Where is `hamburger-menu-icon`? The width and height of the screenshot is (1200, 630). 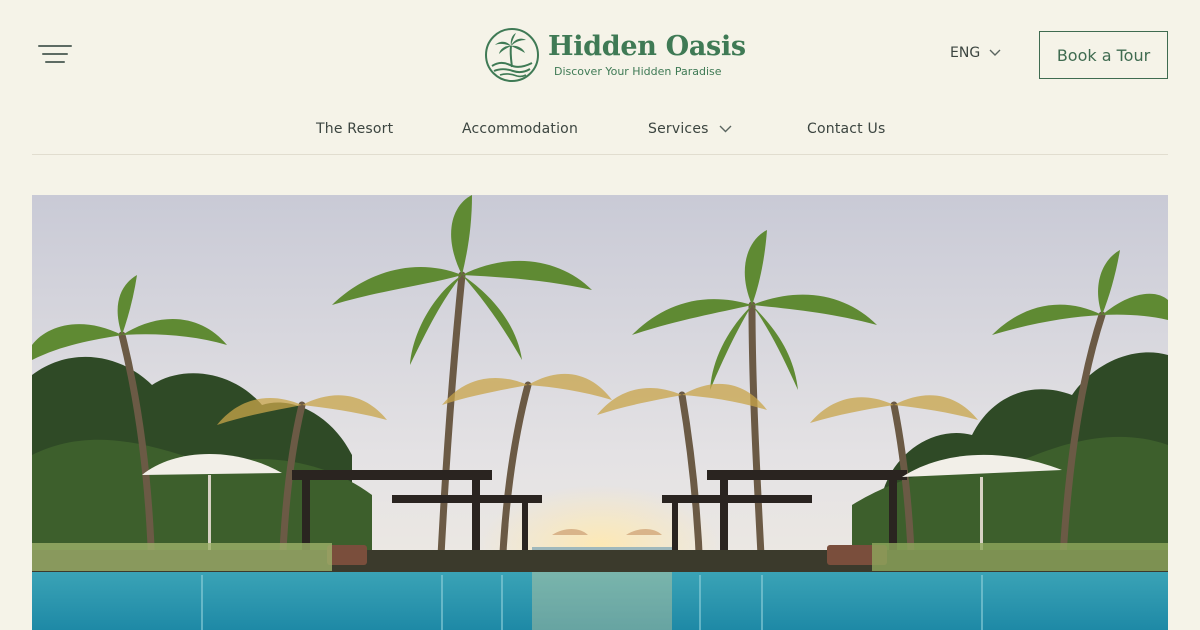 hamburger-menu-icon is located at coordinates (56, 55).